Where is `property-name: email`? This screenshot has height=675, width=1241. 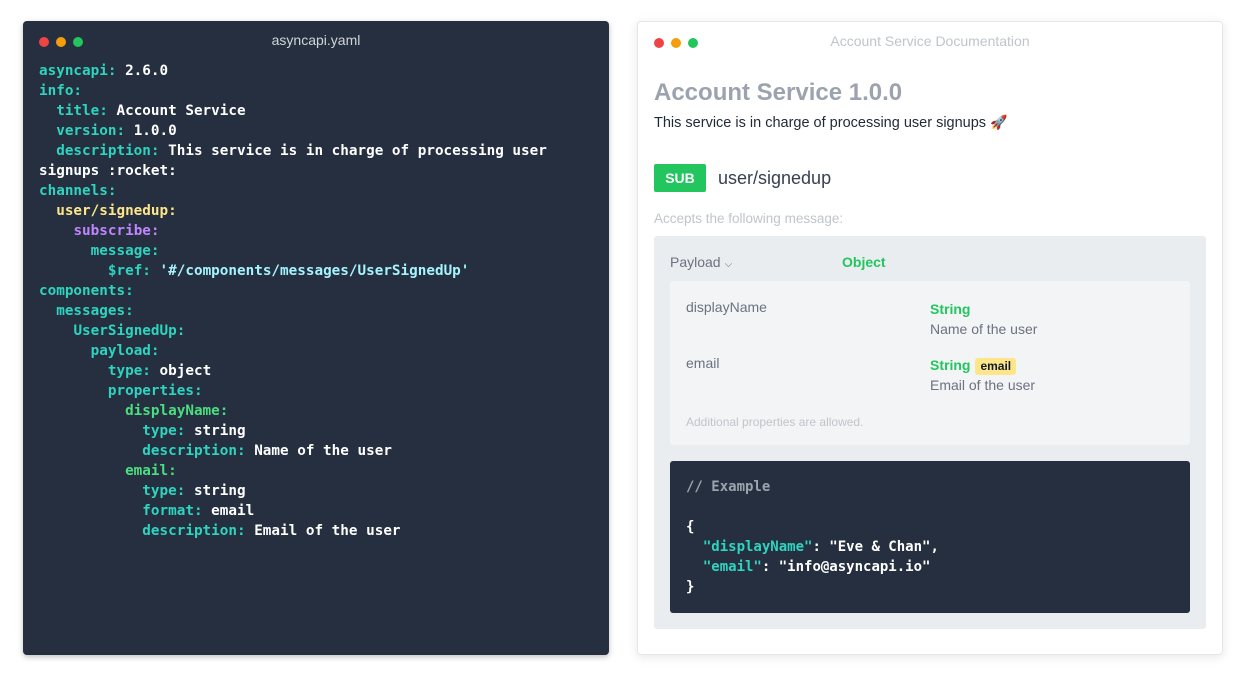
property-name: email is located at coordinates (703, 363).